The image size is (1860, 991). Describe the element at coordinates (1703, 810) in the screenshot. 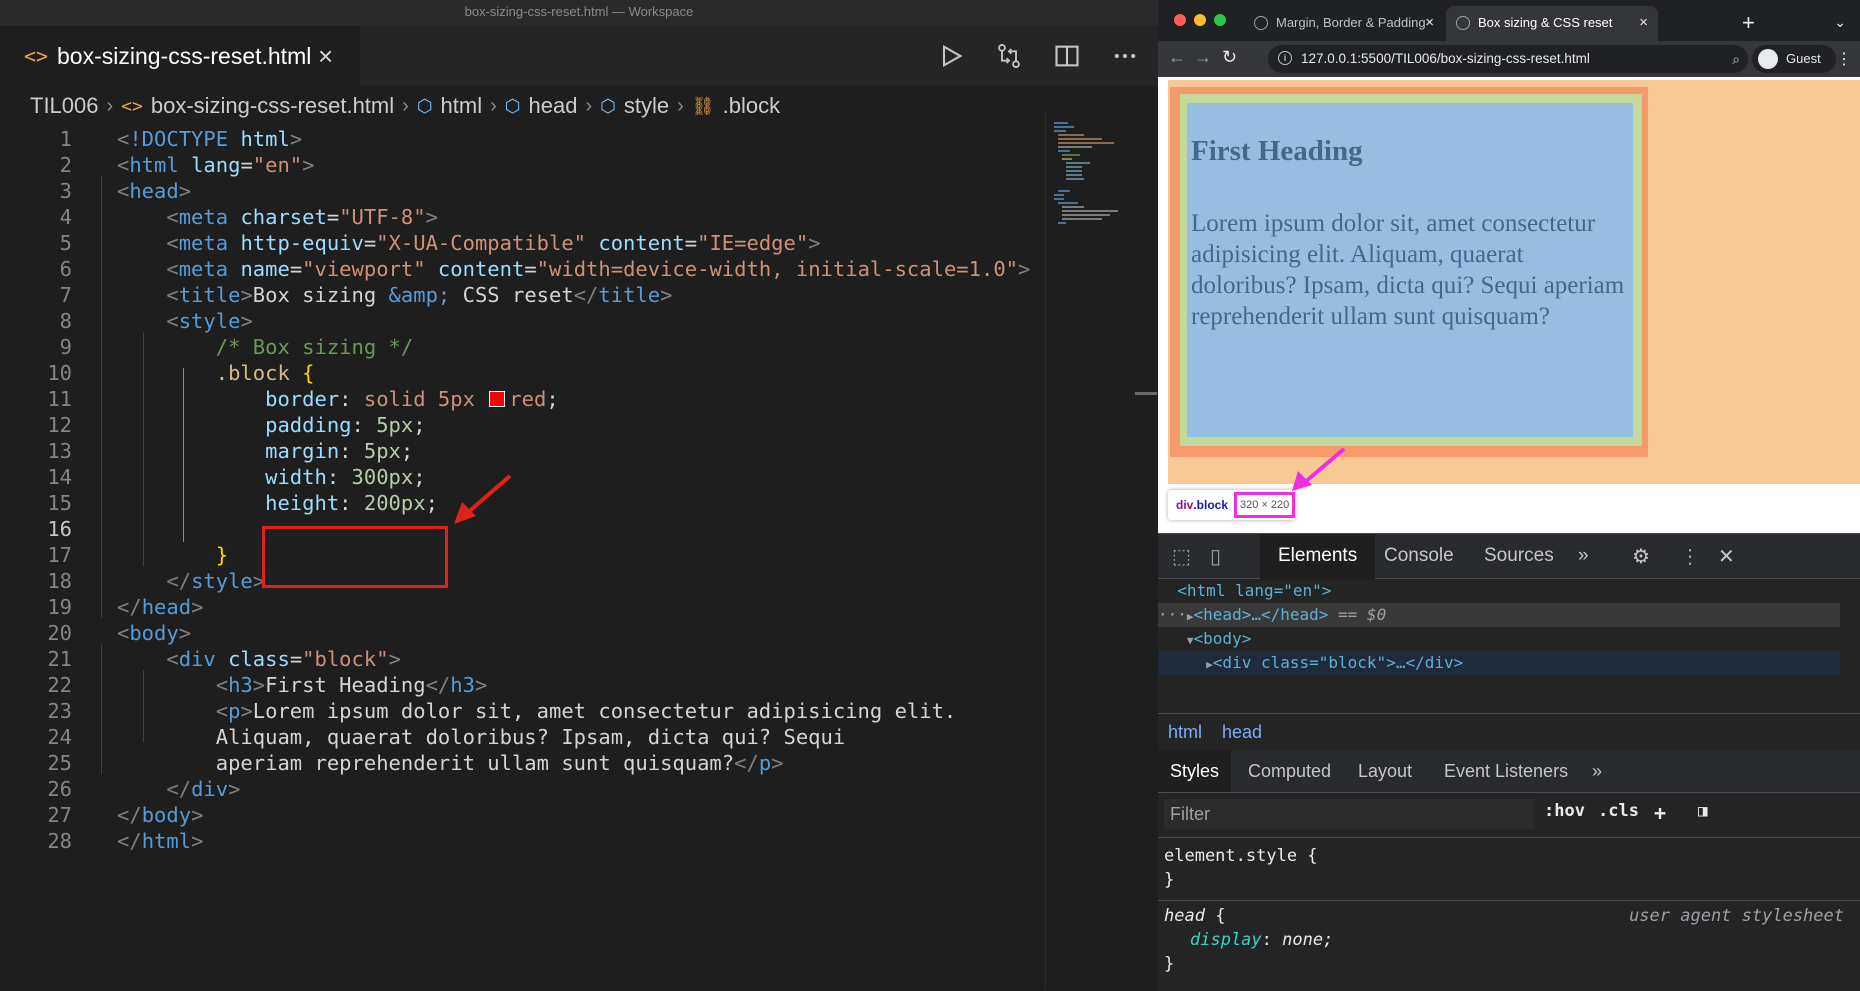

I see `toggle-sidebar-icon: ◨` at that location.